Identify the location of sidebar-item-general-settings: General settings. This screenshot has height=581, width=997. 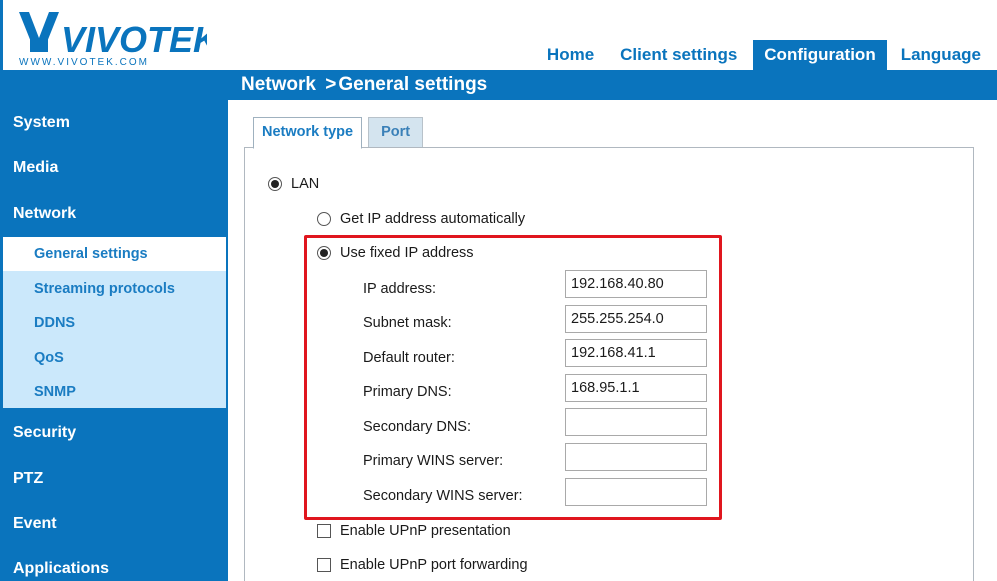
(114, 254).